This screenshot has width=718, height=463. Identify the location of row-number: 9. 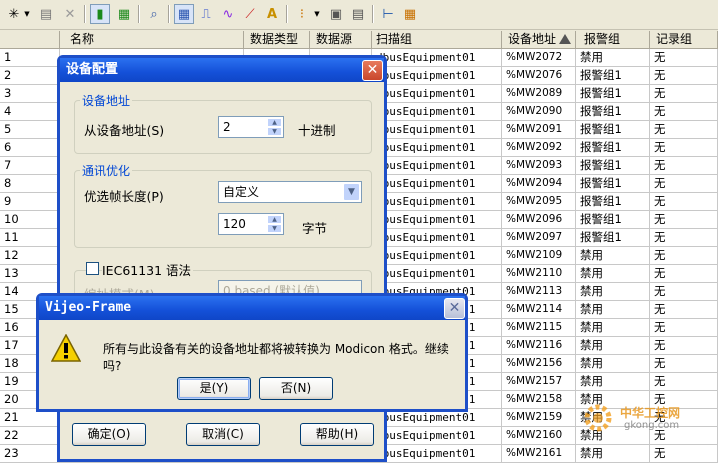
(30, 202).